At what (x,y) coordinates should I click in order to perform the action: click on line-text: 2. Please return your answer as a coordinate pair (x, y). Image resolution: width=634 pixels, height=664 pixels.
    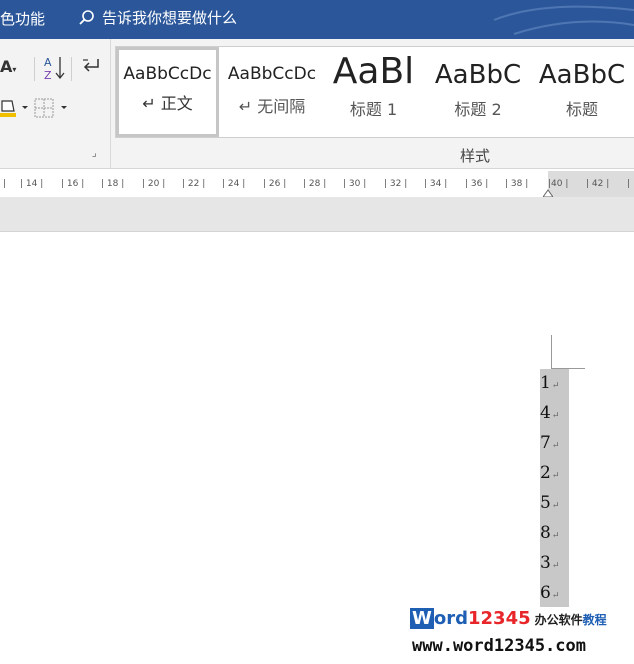
    Looking at the image, I should click on (545, 473).